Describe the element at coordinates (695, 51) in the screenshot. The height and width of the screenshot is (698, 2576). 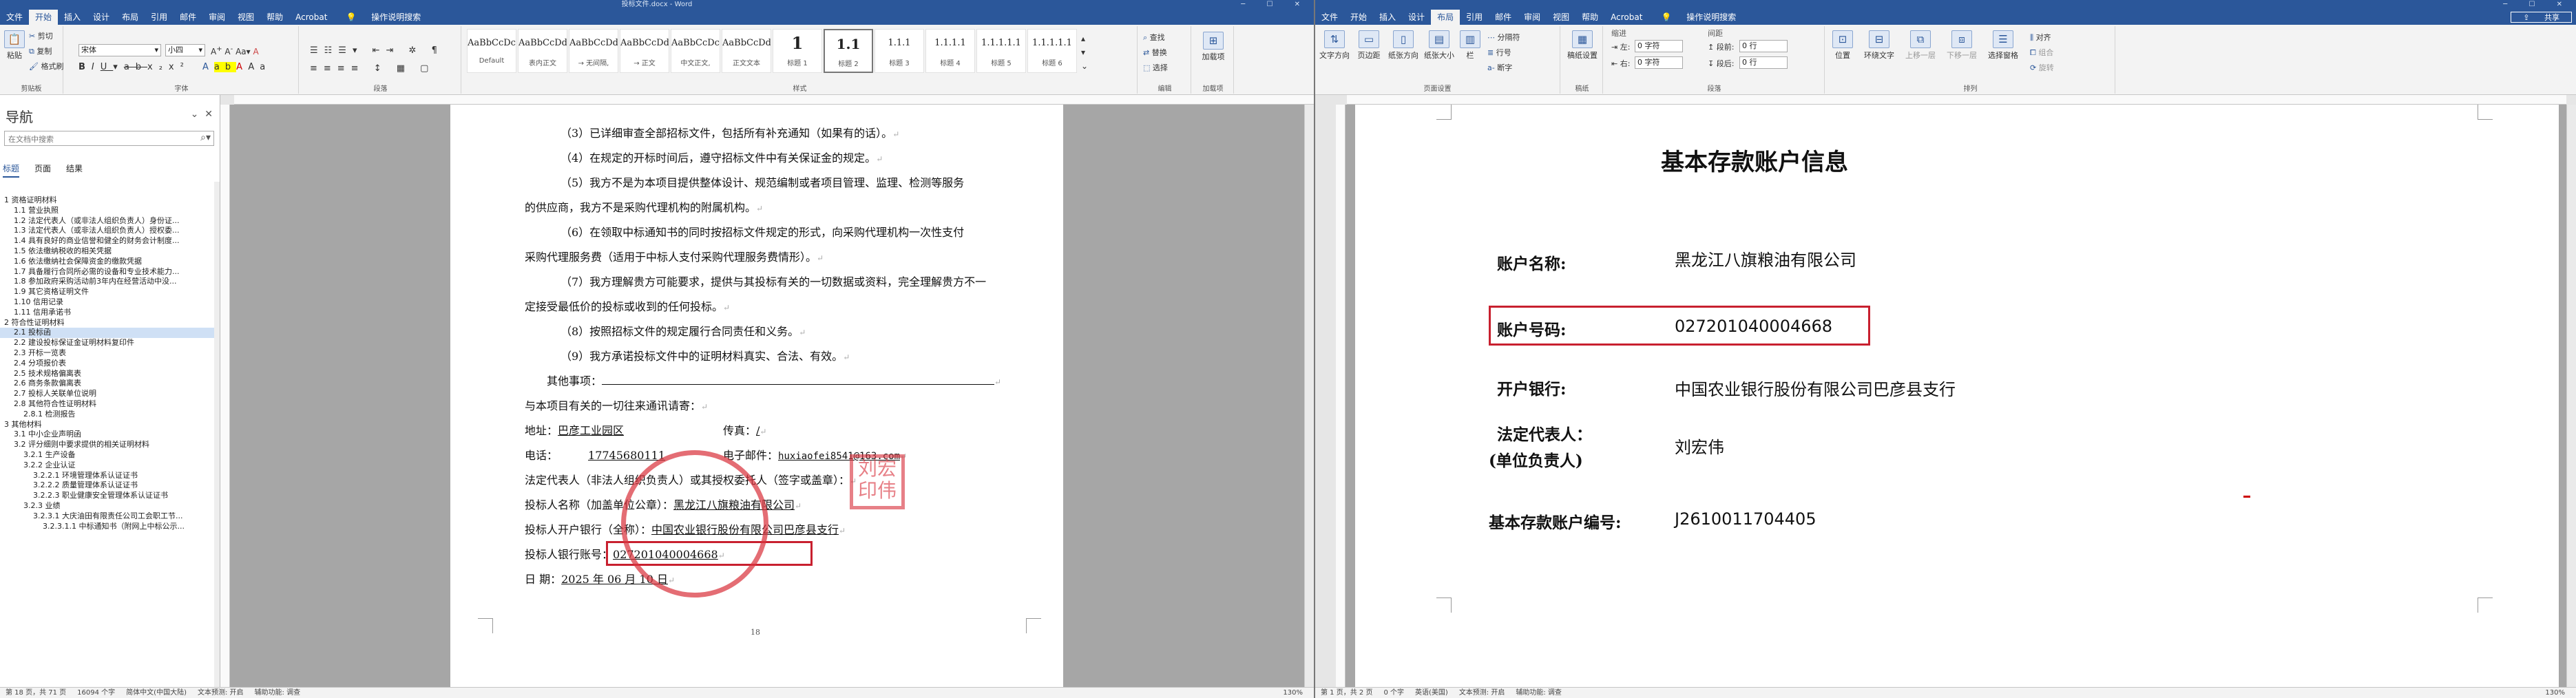
I see `style-chinese-body: AaBbCcDc 中文正文,` at that location.